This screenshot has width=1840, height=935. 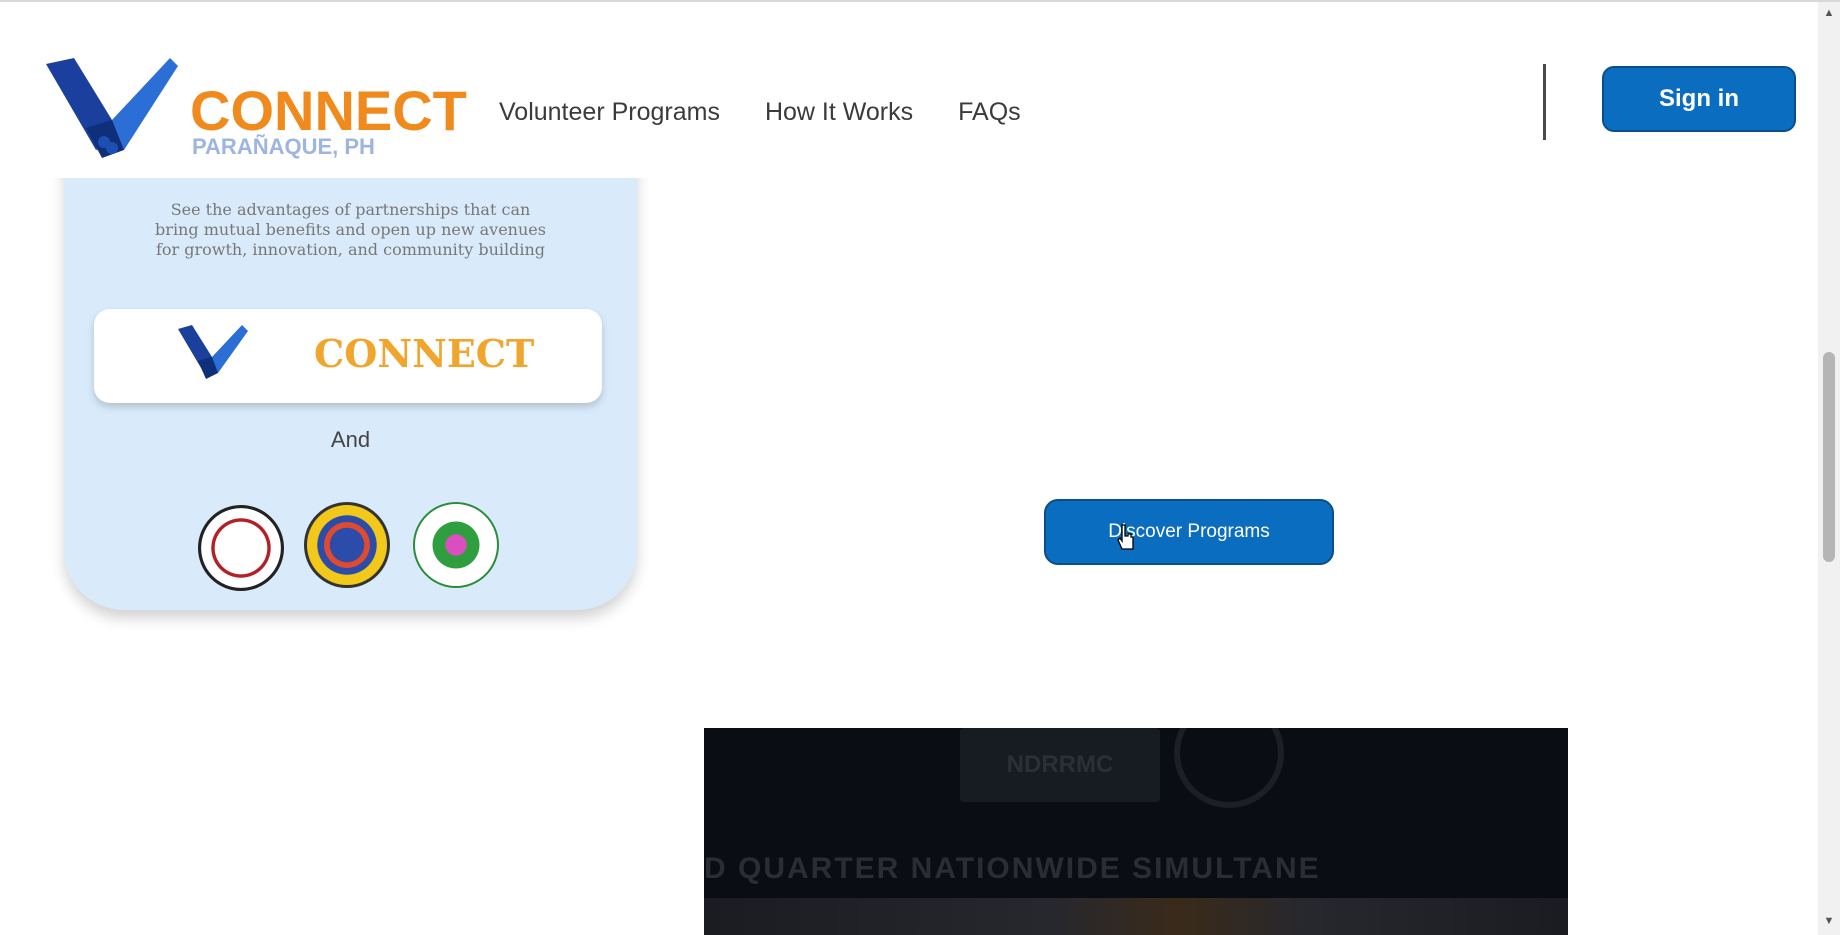 I want to click on scroll-up-arrow-icon: ▲, so click(x=1829, y=13).